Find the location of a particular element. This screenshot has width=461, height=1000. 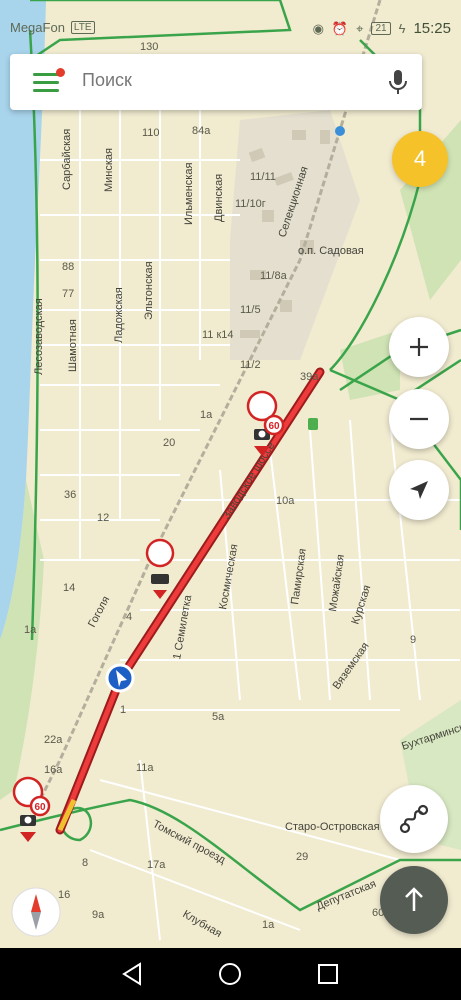

fuel-station-icon is located at coordinates (313, 424).